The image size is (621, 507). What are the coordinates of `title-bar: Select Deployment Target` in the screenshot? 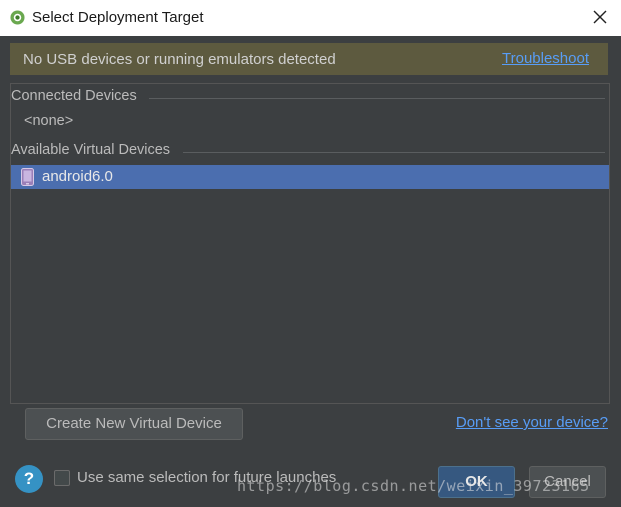 It's located at (310, 18).